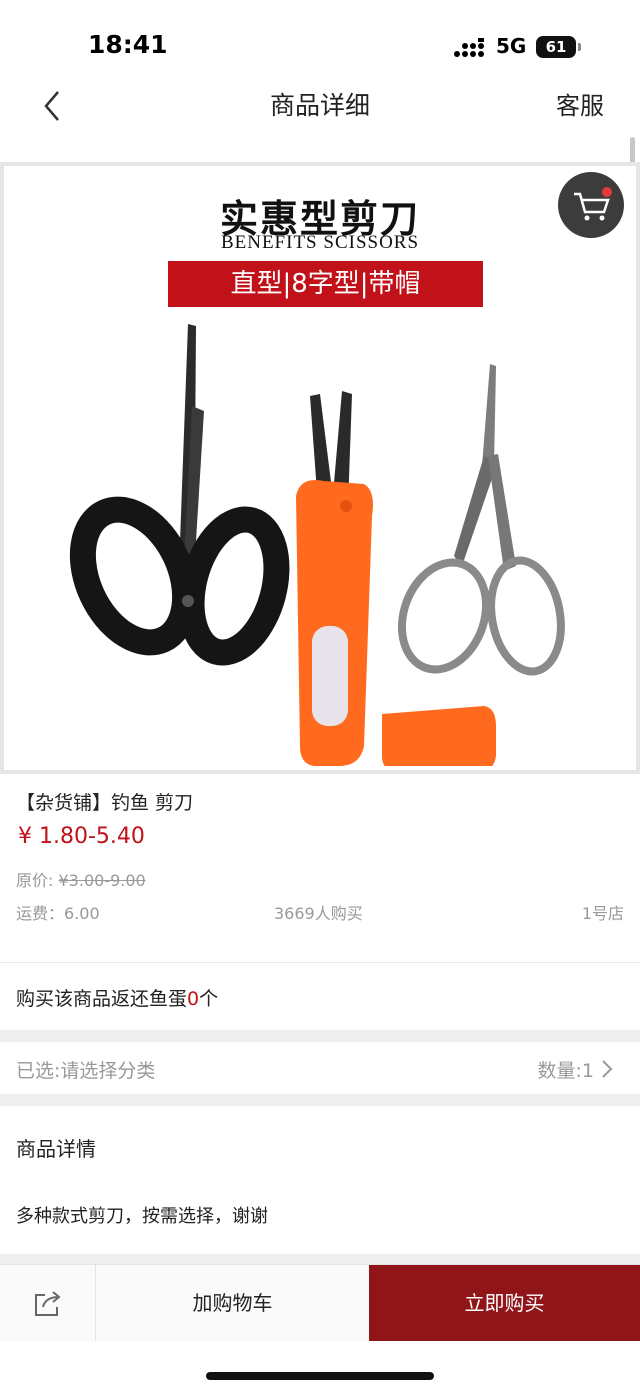 Image resolution: width=640 pixels, height=1391 pixels. I want to click on share-button, so click(48, 1303).